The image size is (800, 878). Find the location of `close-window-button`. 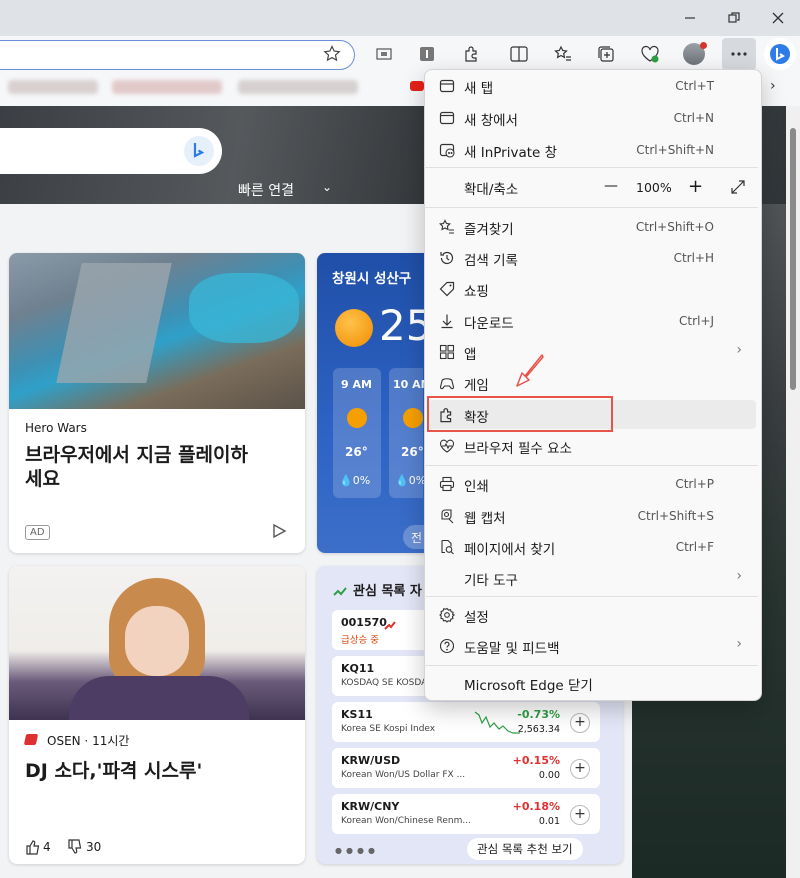

close-window-button is located at coordinates (778, 18).